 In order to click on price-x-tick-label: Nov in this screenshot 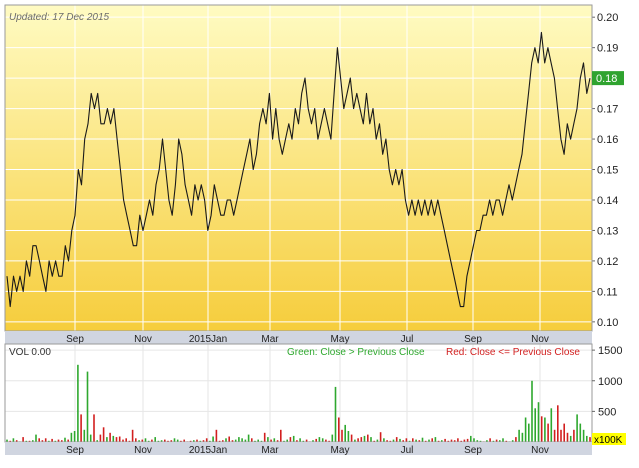, I will do `click(540, 339)`.